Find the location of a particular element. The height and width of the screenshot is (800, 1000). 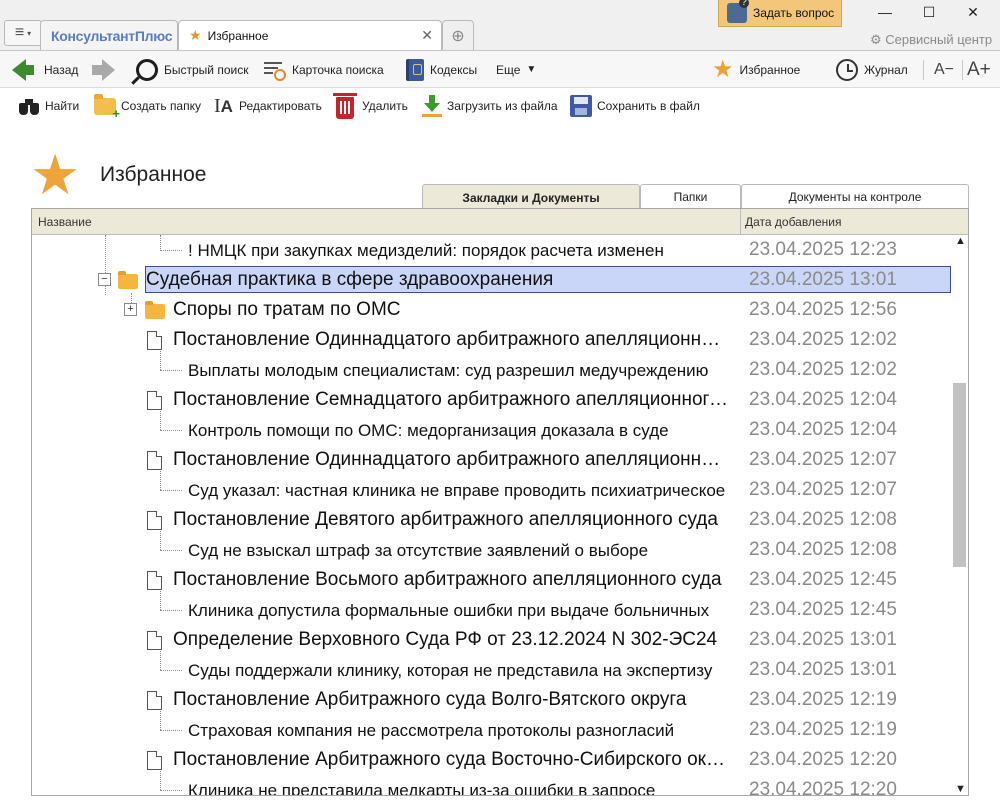

main-menu-button: ≡ ▾ is located at coordinates (23, 33).